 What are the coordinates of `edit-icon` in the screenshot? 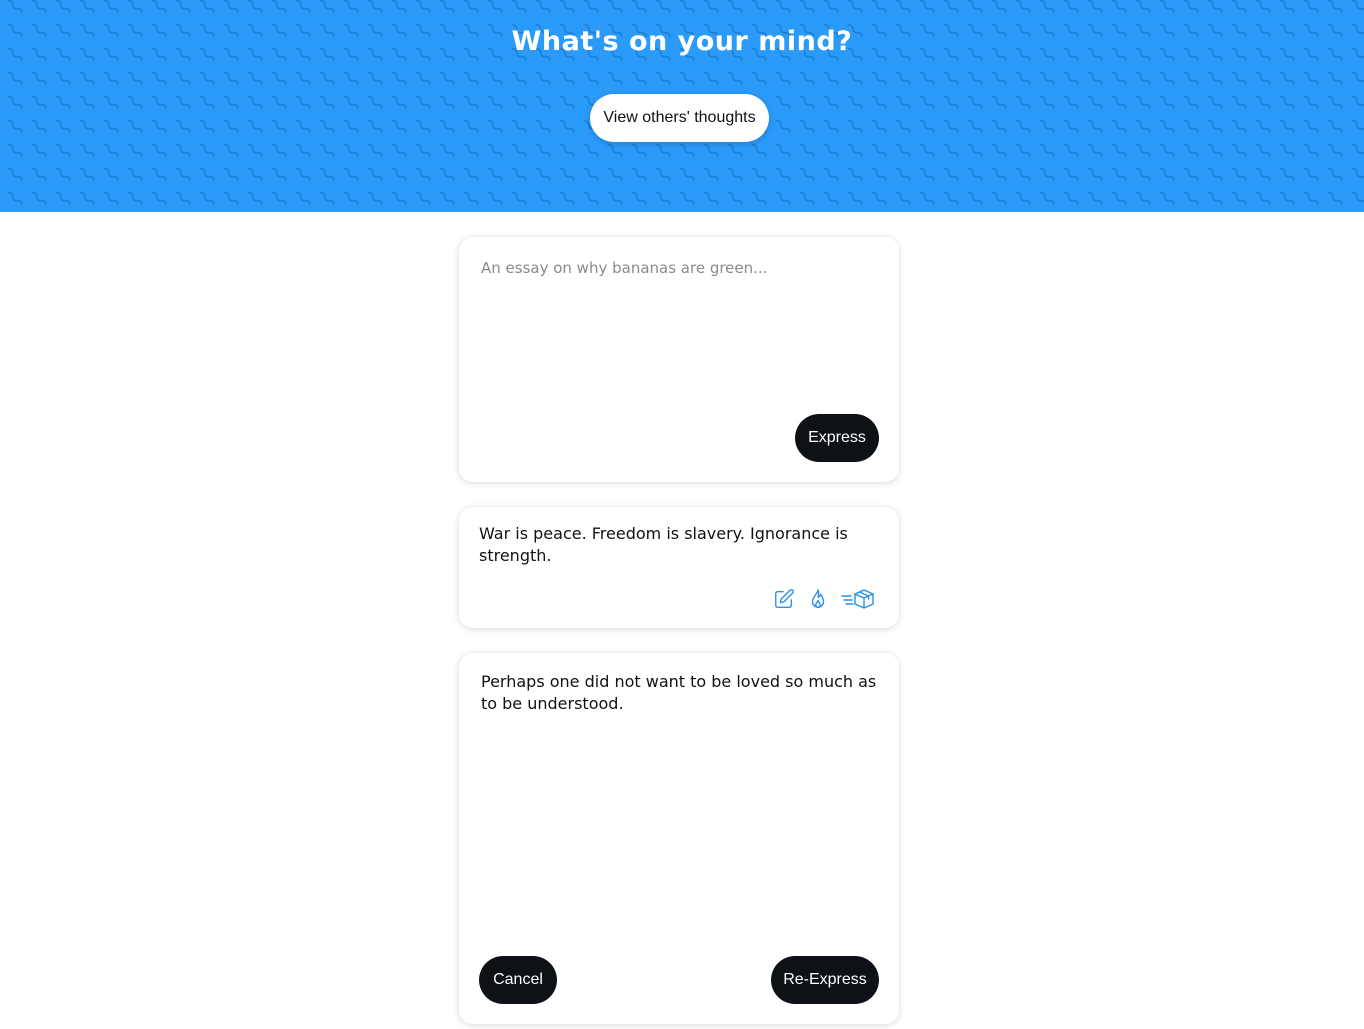 It's located at (784, 599).